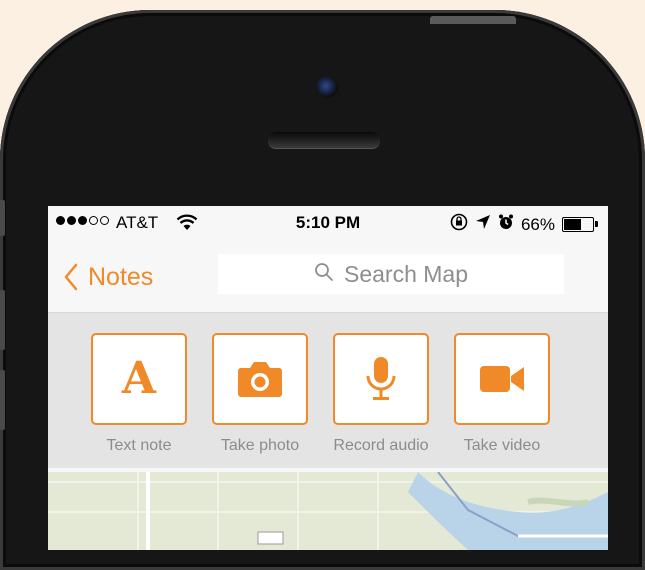 The height and width of the screenshot is (570, 645). Describe the element at coordinates (381, 445) in the screenshot. I see `action-label: Record audio` at that location.